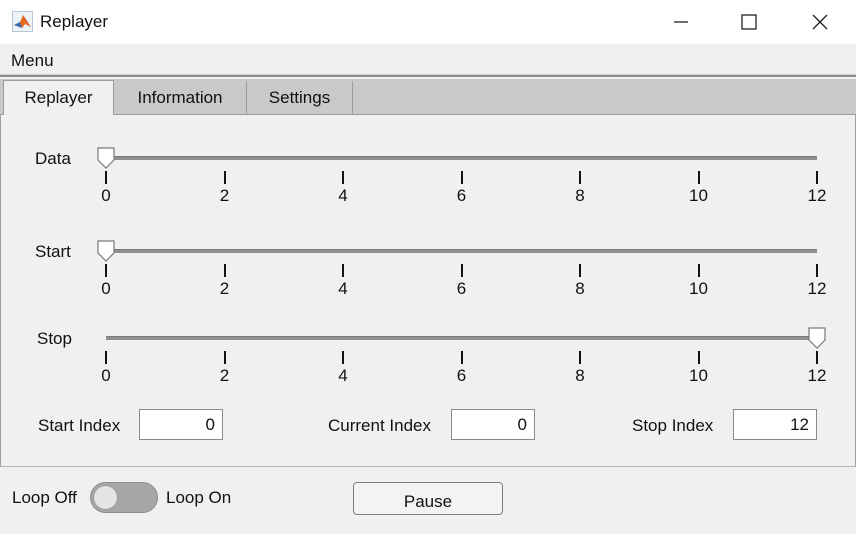  Describe the element at coordinates (379, 425) in the screenshot. I see `current-index-label: Current Index` at that location.